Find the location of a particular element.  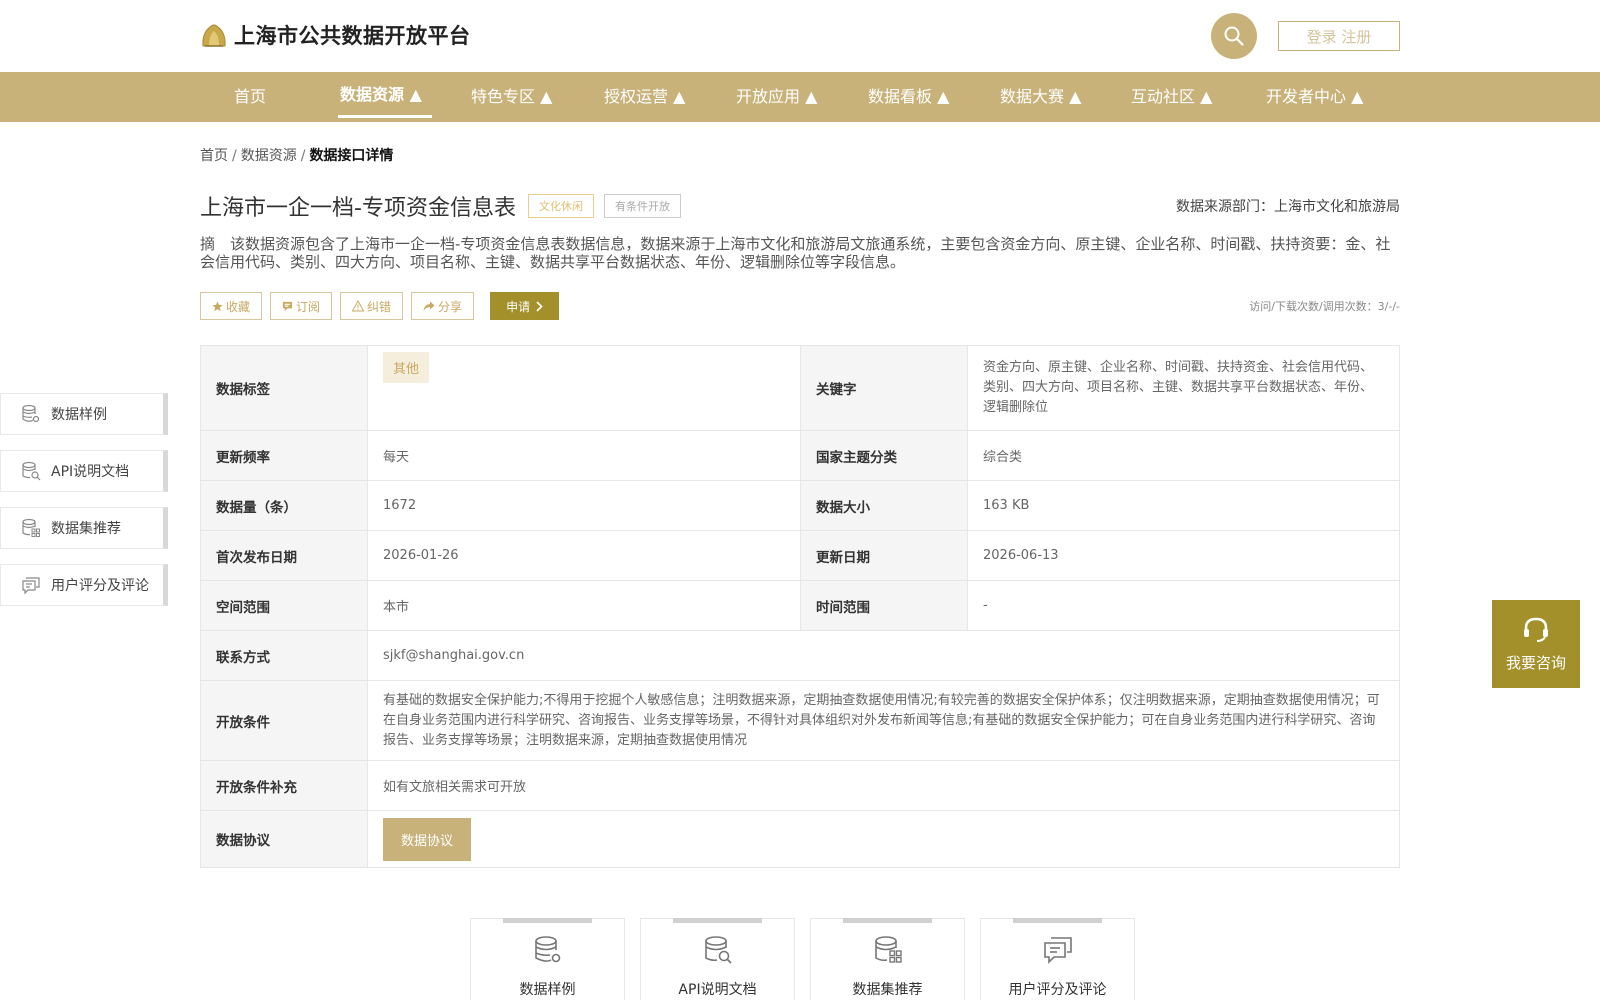

page-title: 上海市一企一档-专项资金信息表 is located at coordinates (358, 208).